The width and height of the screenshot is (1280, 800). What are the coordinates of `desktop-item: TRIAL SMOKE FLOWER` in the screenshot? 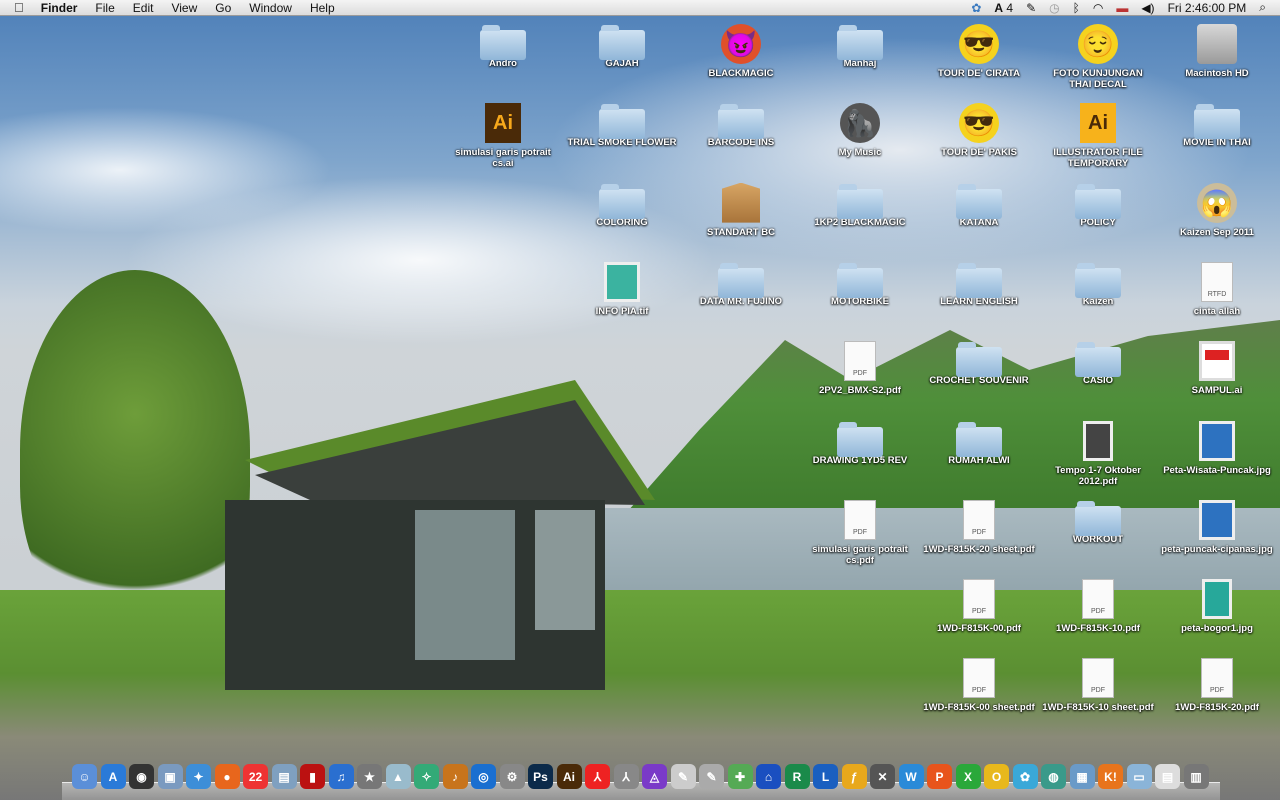 It's located at (622, 125).